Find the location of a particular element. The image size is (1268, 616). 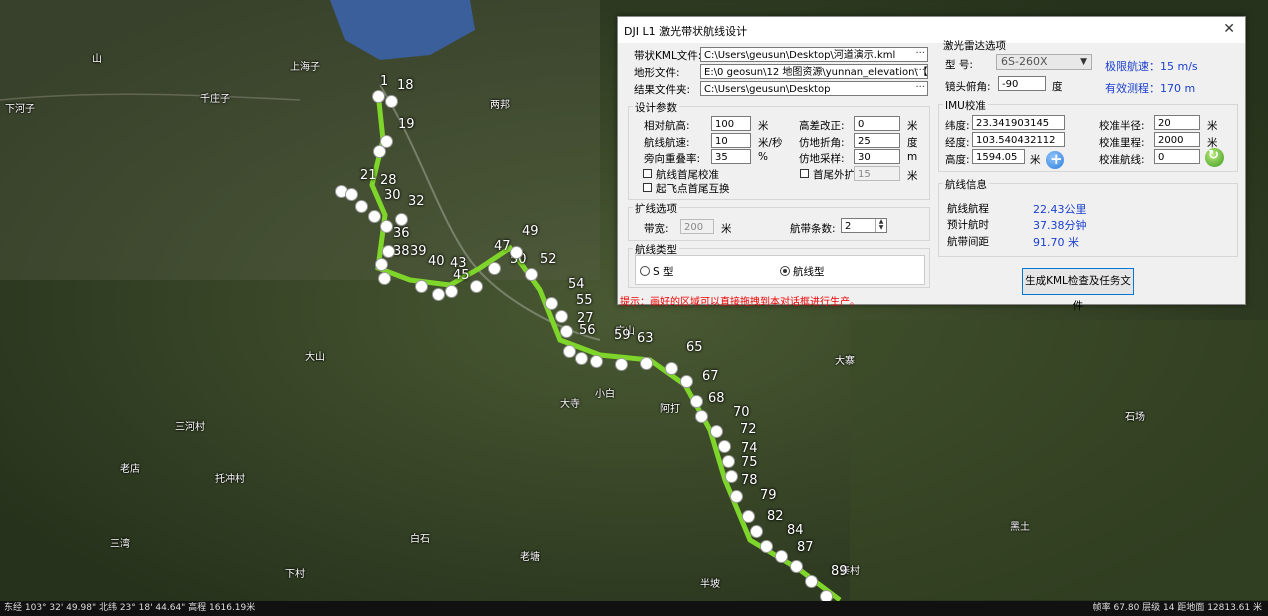

elev-fix-input: 0 is located at coordinates (877, 123).